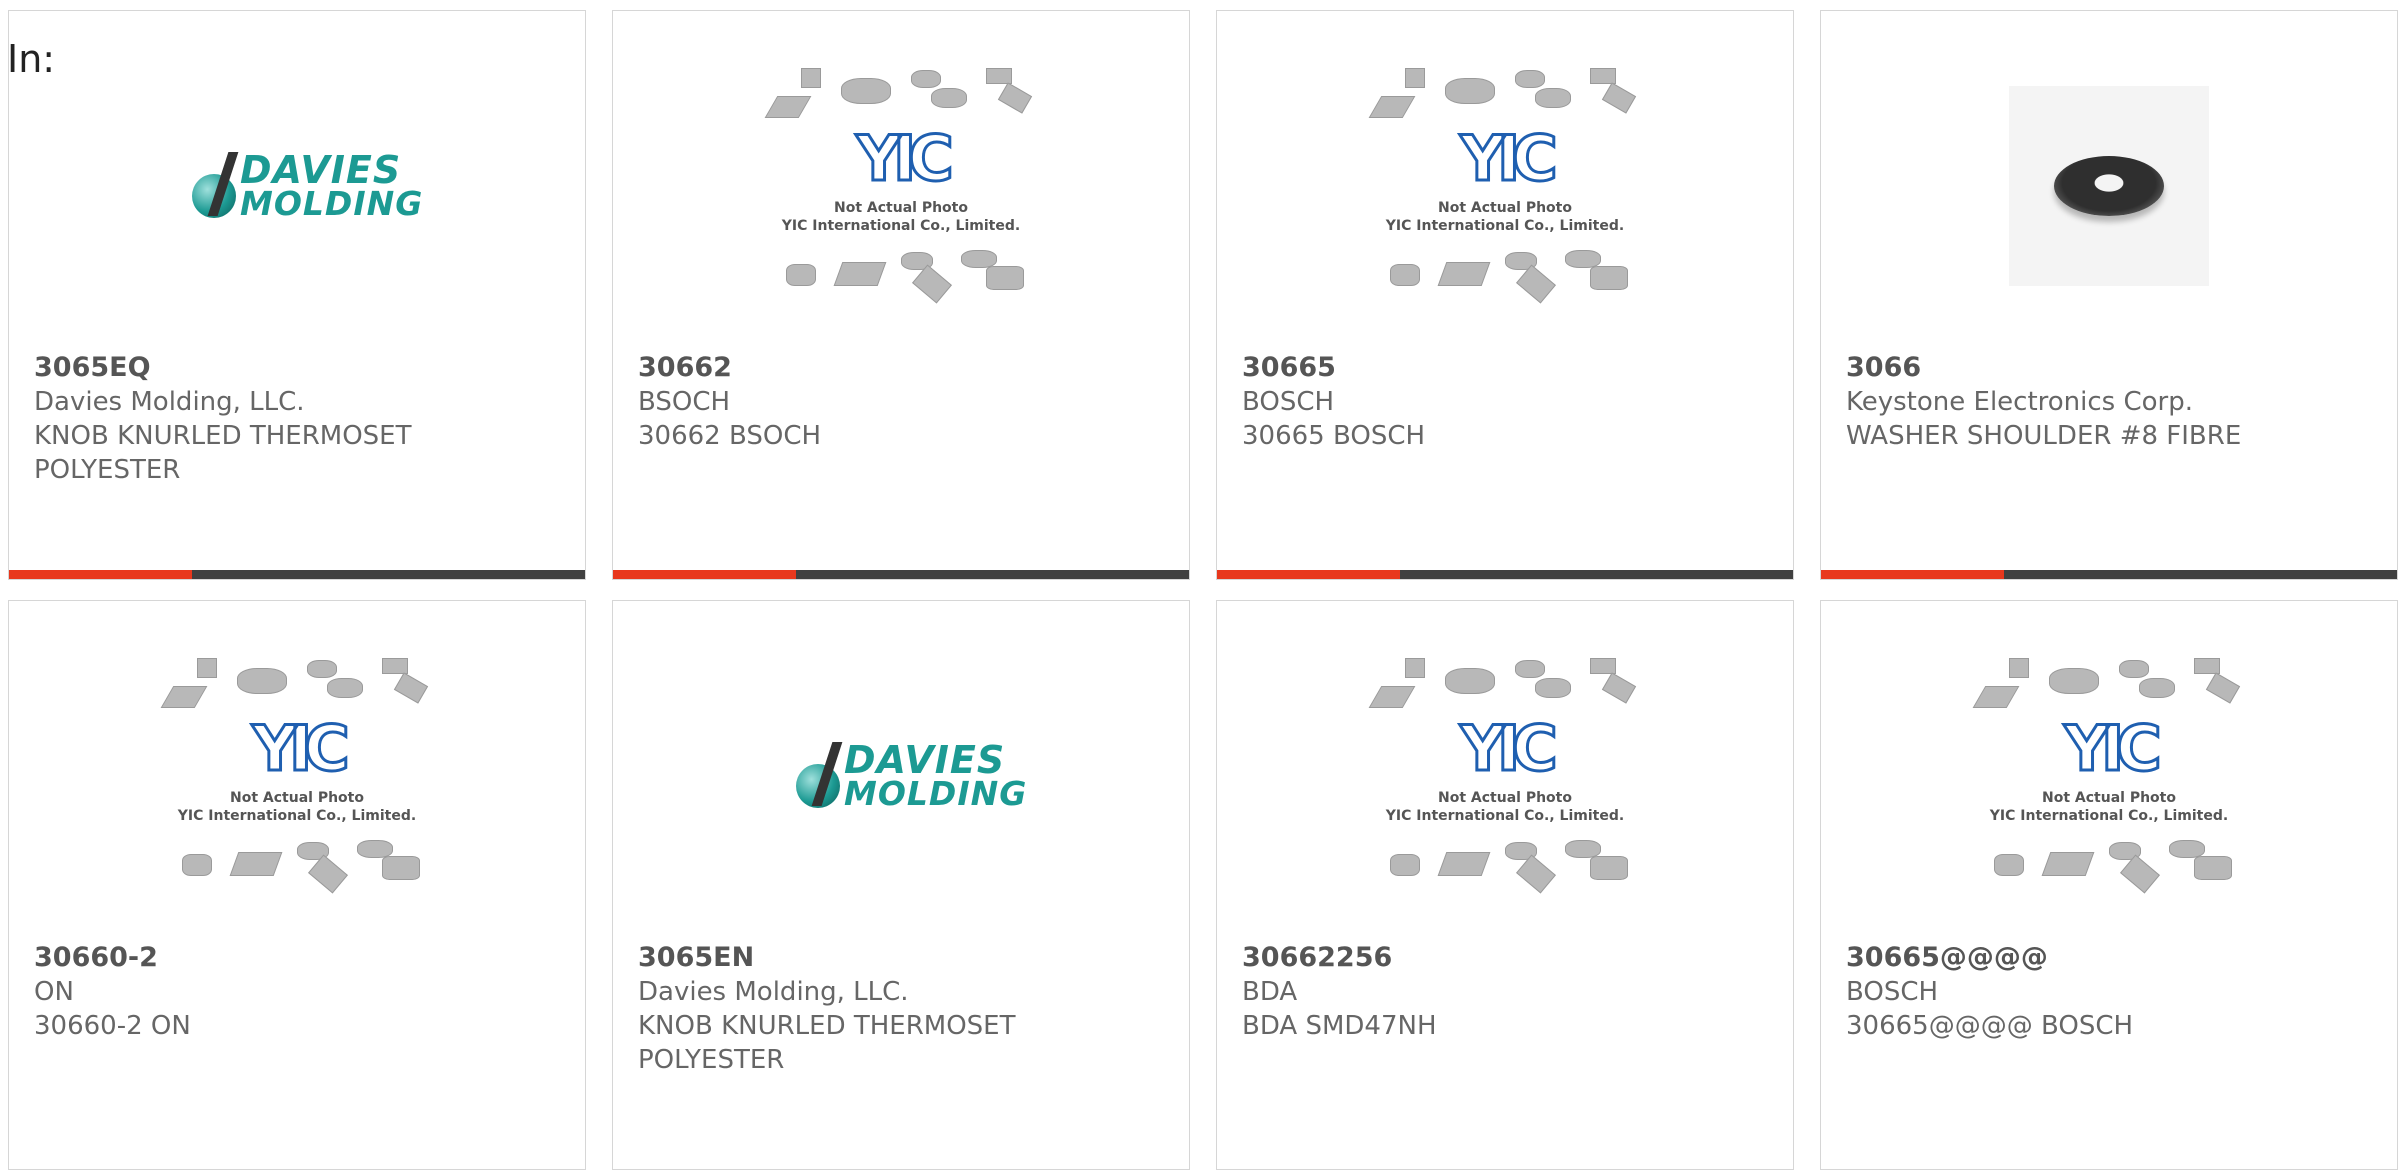 This screenshot has height=1170, width=2400. I want to click on part-number: 30660-2, so click(299, 958).